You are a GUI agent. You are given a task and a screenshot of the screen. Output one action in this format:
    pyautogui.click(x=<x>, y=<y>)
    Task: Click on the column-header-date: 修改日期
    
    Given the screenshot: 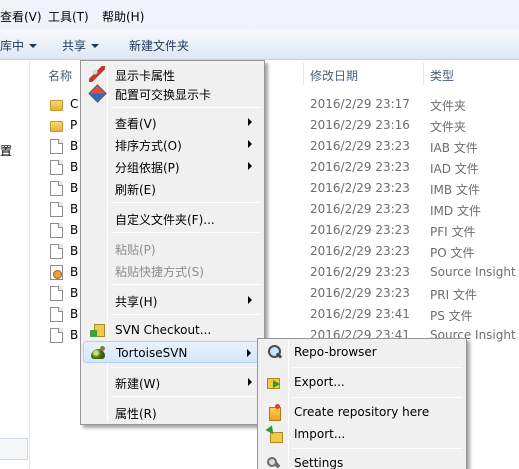 What is the action you would take?
    pyautogui.click(x=334, y=75)
    